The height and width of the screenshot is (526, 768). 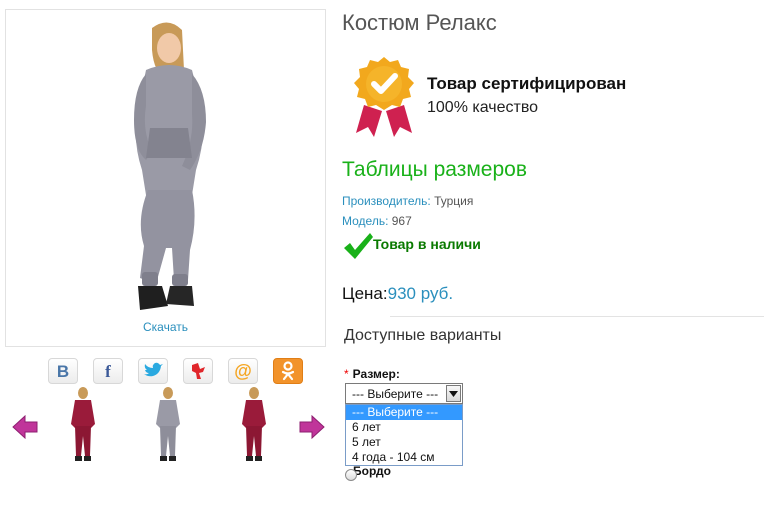 I want to click on arrow-left-icon, so click(x=25, y=427).